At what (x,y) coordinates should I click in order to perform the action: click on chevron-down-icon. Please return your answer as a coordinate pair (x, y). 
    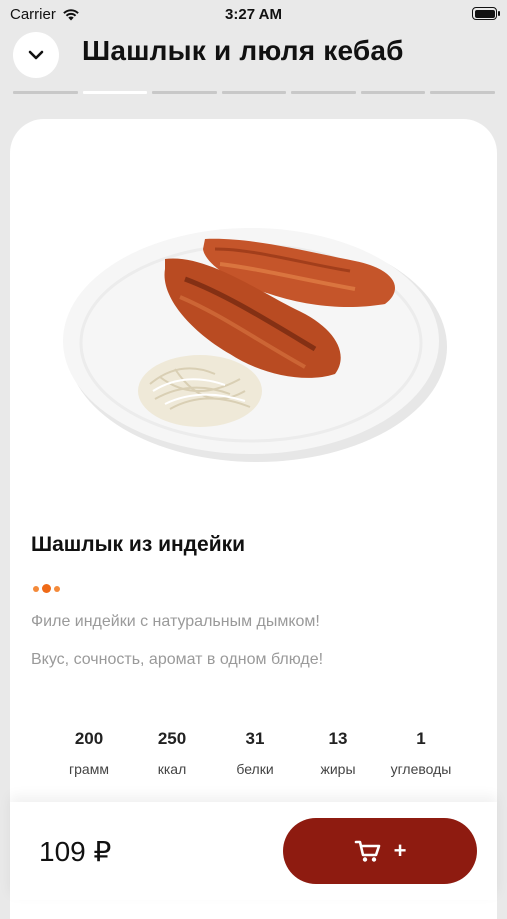
    Looking at the image, I should click on (36, 55).